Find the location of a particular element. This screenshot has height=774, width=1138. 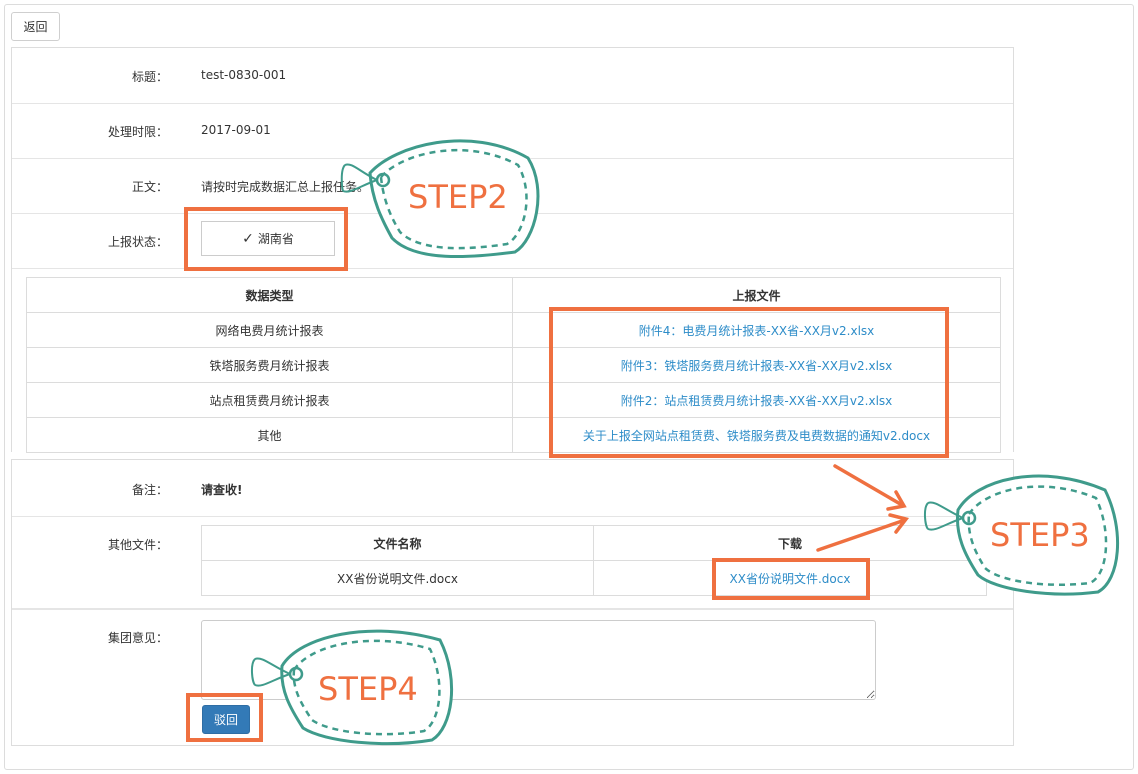

data-type-cell: 铁塔服务费月统计报表 is located at coordinates (269, 365).